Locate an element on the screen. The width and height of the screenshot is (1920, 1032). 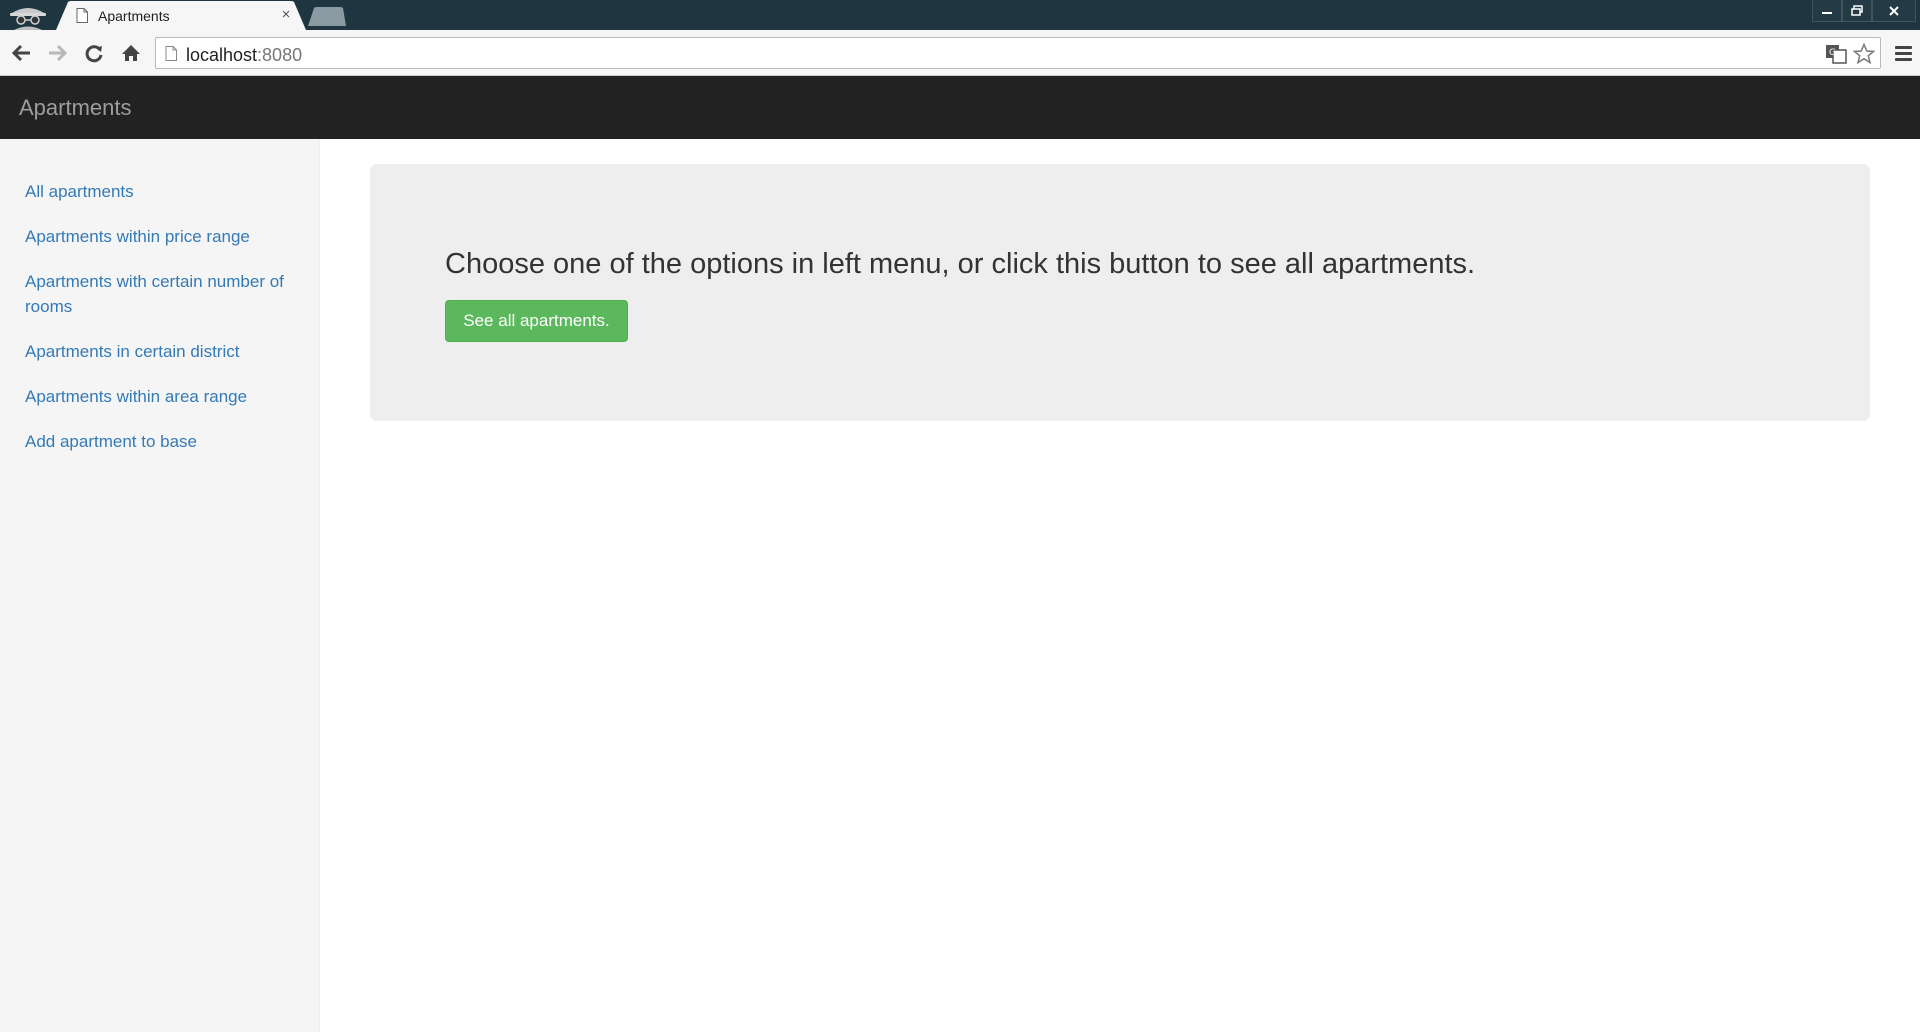
reload-icon is located at coordinates (94, 53).